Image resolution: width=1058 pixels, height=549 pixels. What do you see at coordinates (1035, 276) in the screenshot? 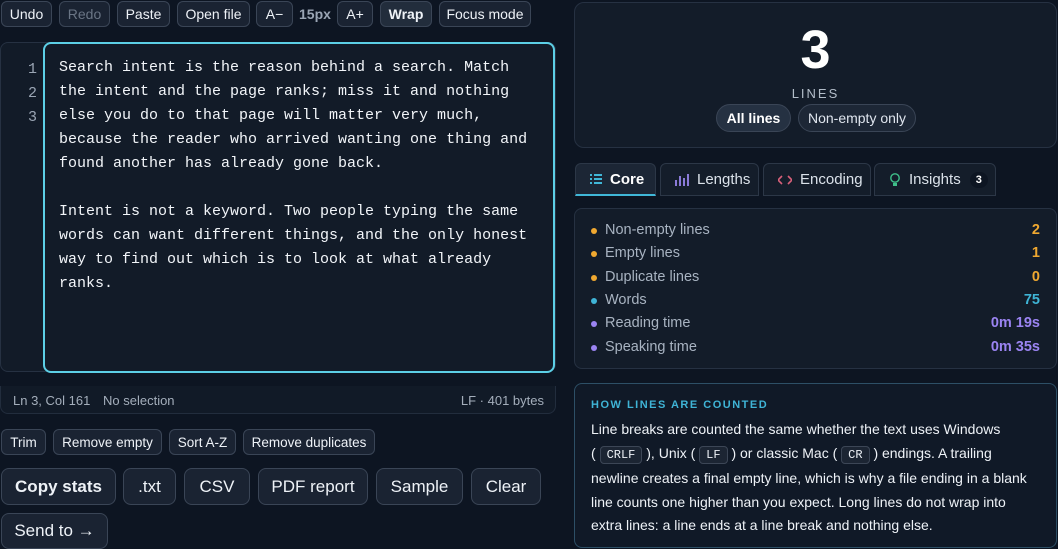
I see `stat-value: 0` at bounding box center [1035, 276].